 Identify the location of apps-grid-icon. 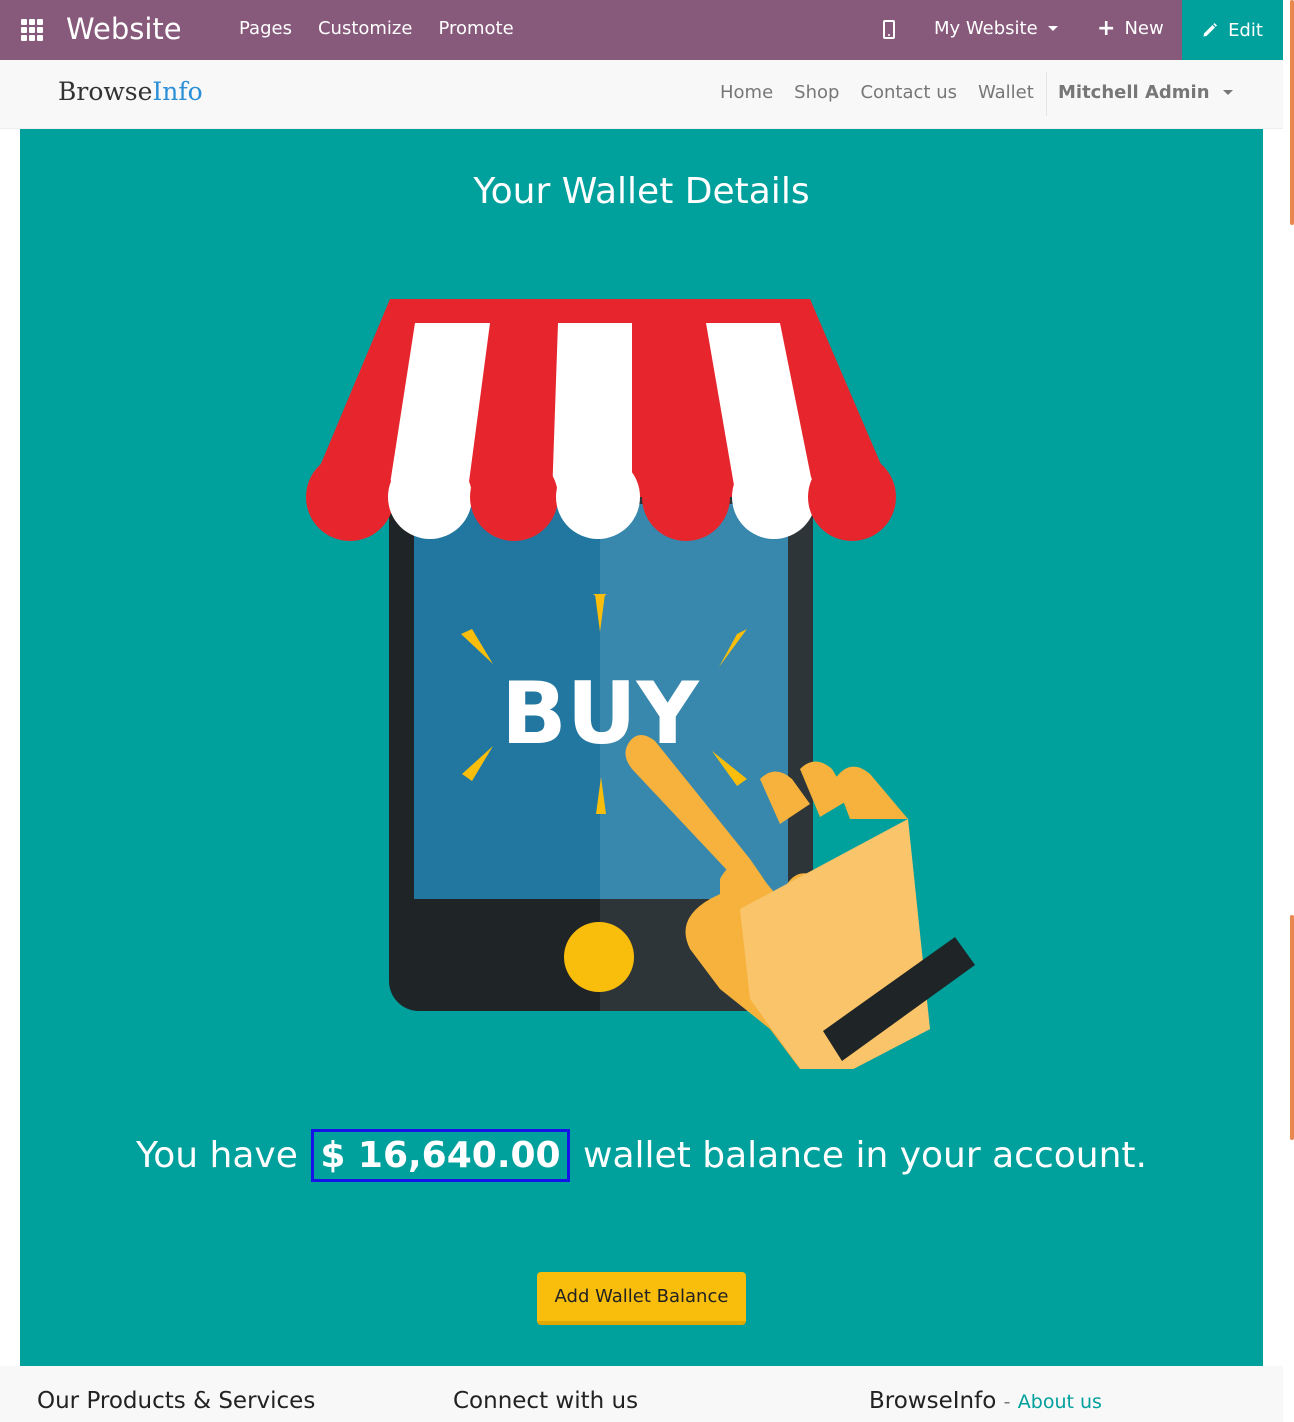
(32, 30).